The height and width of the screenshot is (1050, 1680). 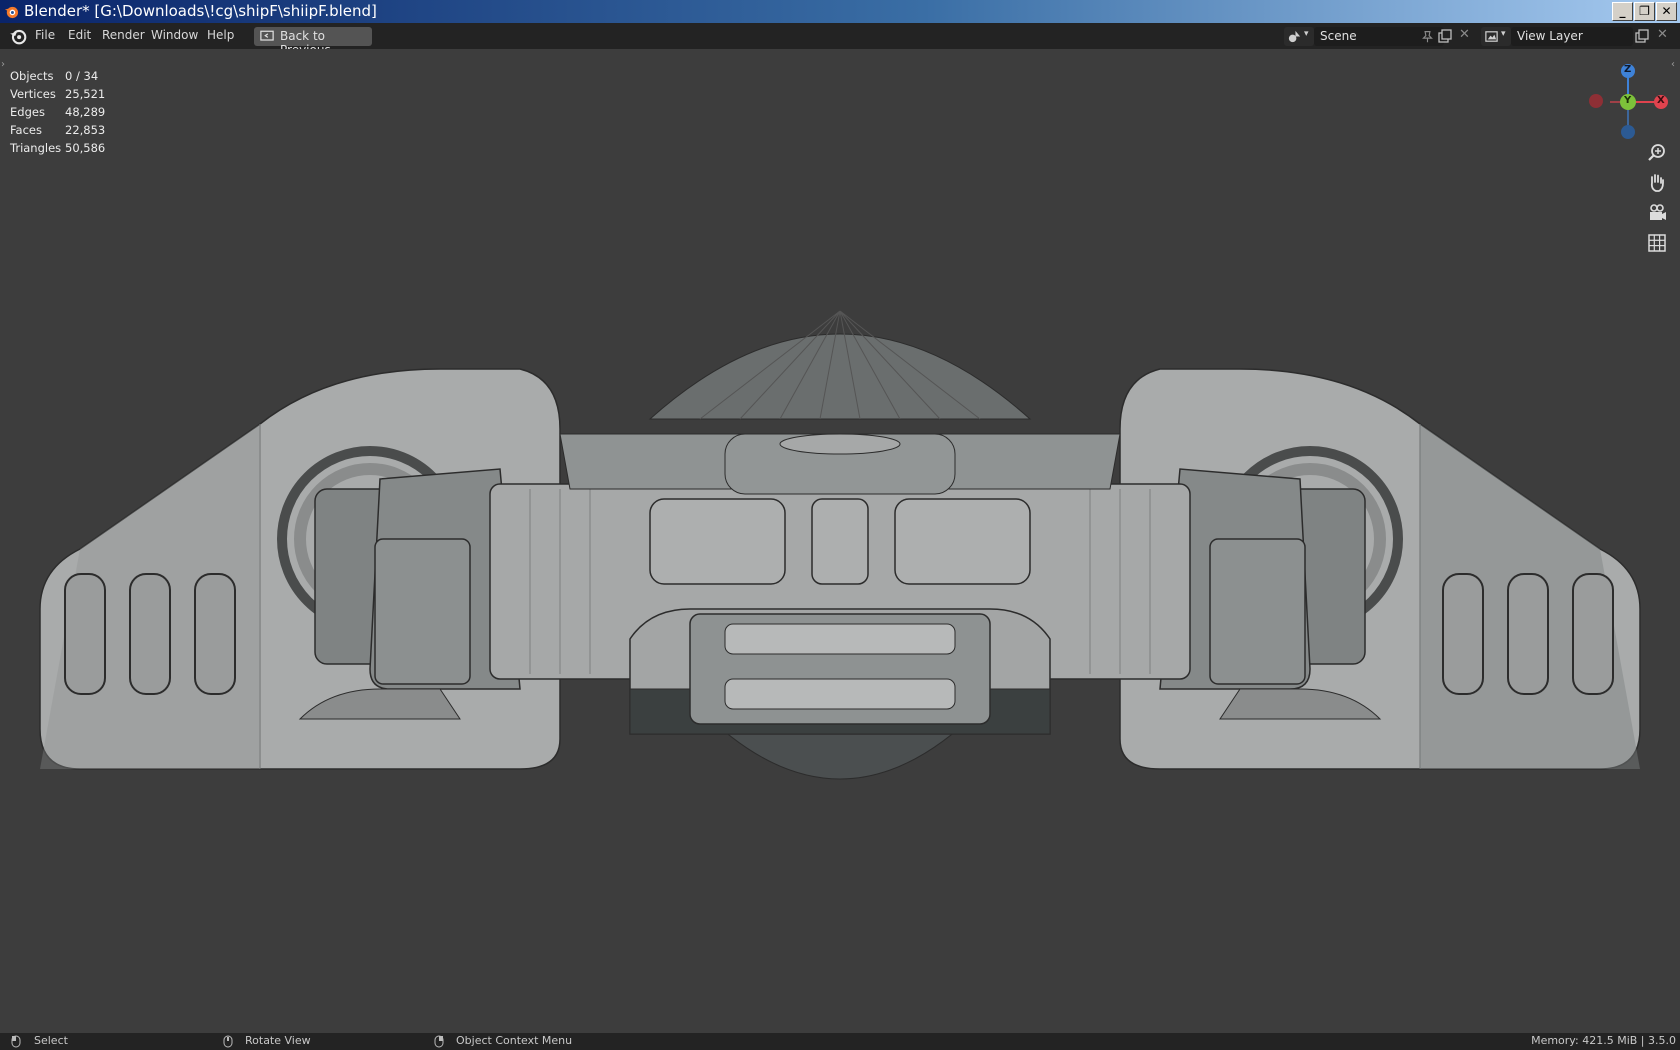 What do you see at coordinates (174, 35) in the screenshot?
I see `menu-window: Window` at bounding box center [174, 35].